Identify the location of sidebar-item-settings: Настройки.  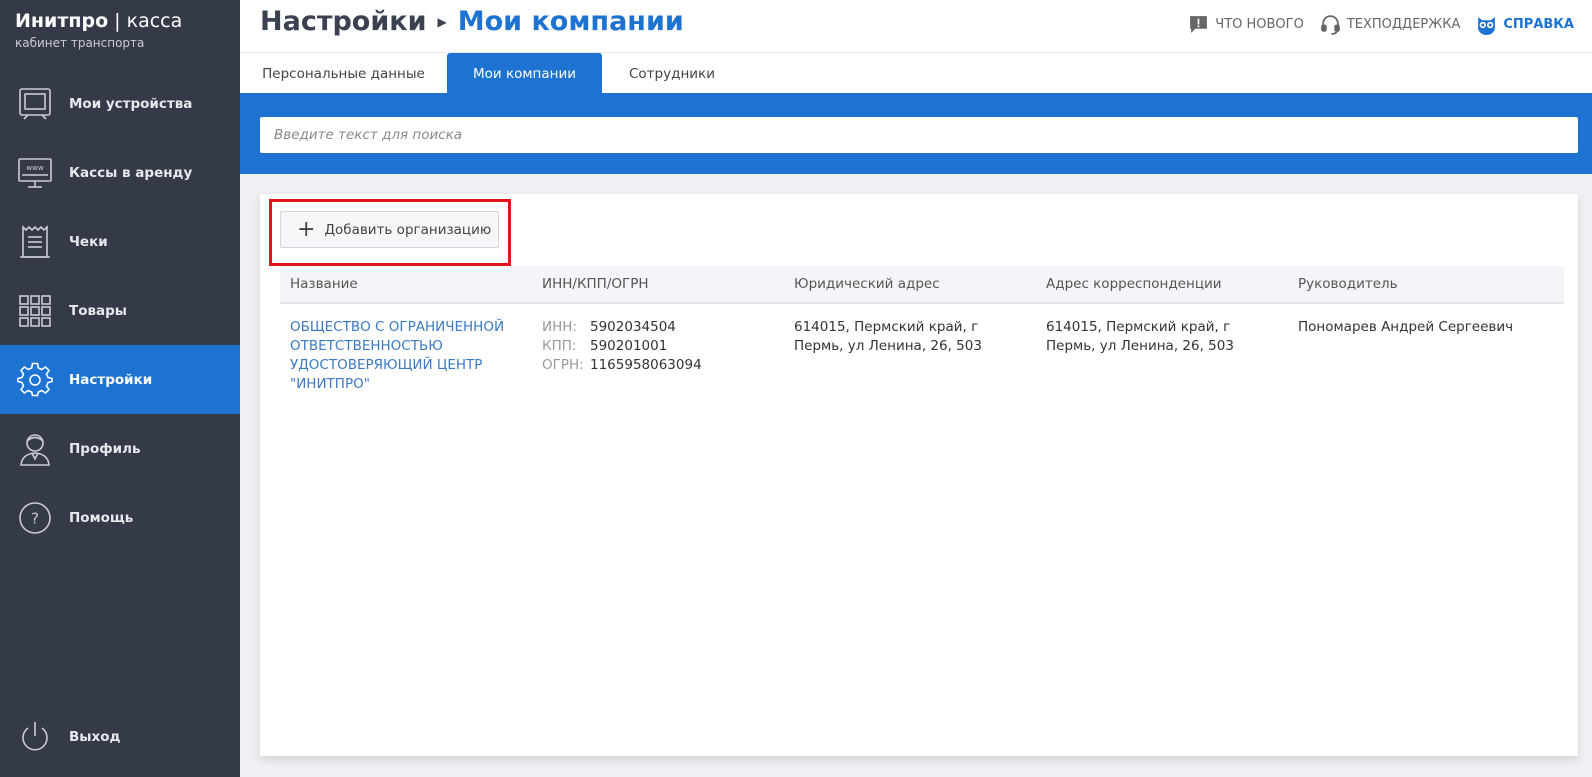
(120, 379).